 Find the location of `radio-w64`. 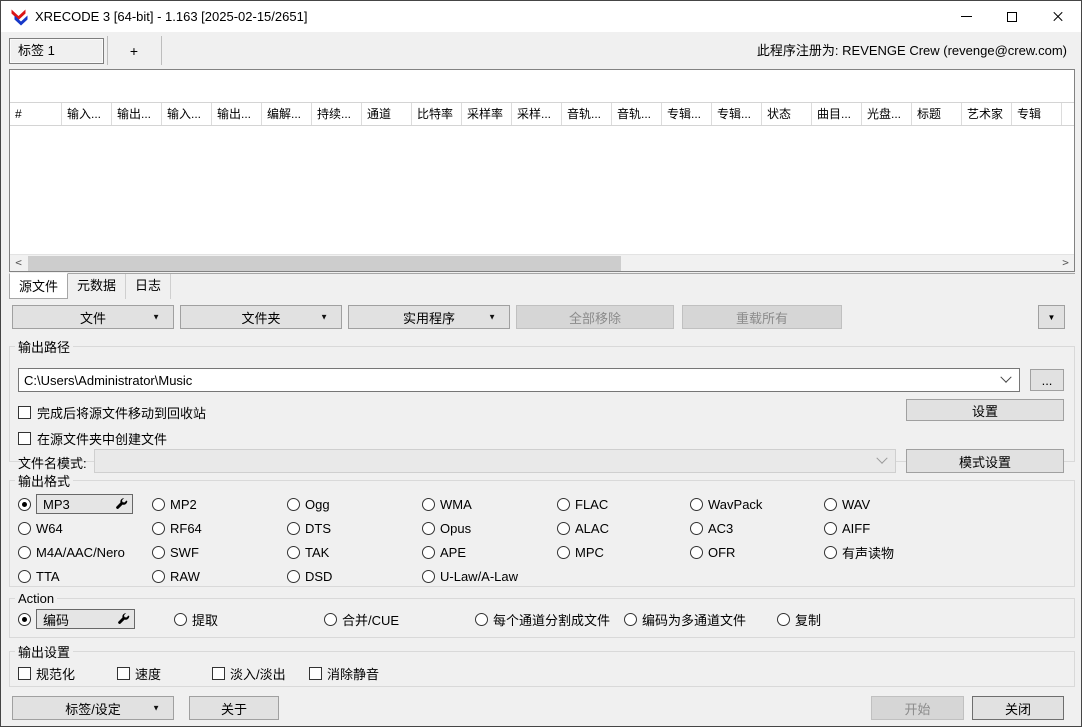

radio-w64 is located at coordinates (24, 528).